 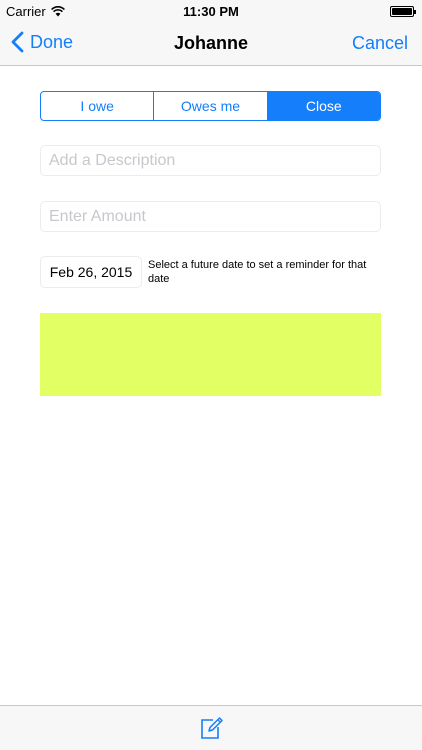 I want to click on date-field: Feb 26, 2015, so click(x=91, y=272).